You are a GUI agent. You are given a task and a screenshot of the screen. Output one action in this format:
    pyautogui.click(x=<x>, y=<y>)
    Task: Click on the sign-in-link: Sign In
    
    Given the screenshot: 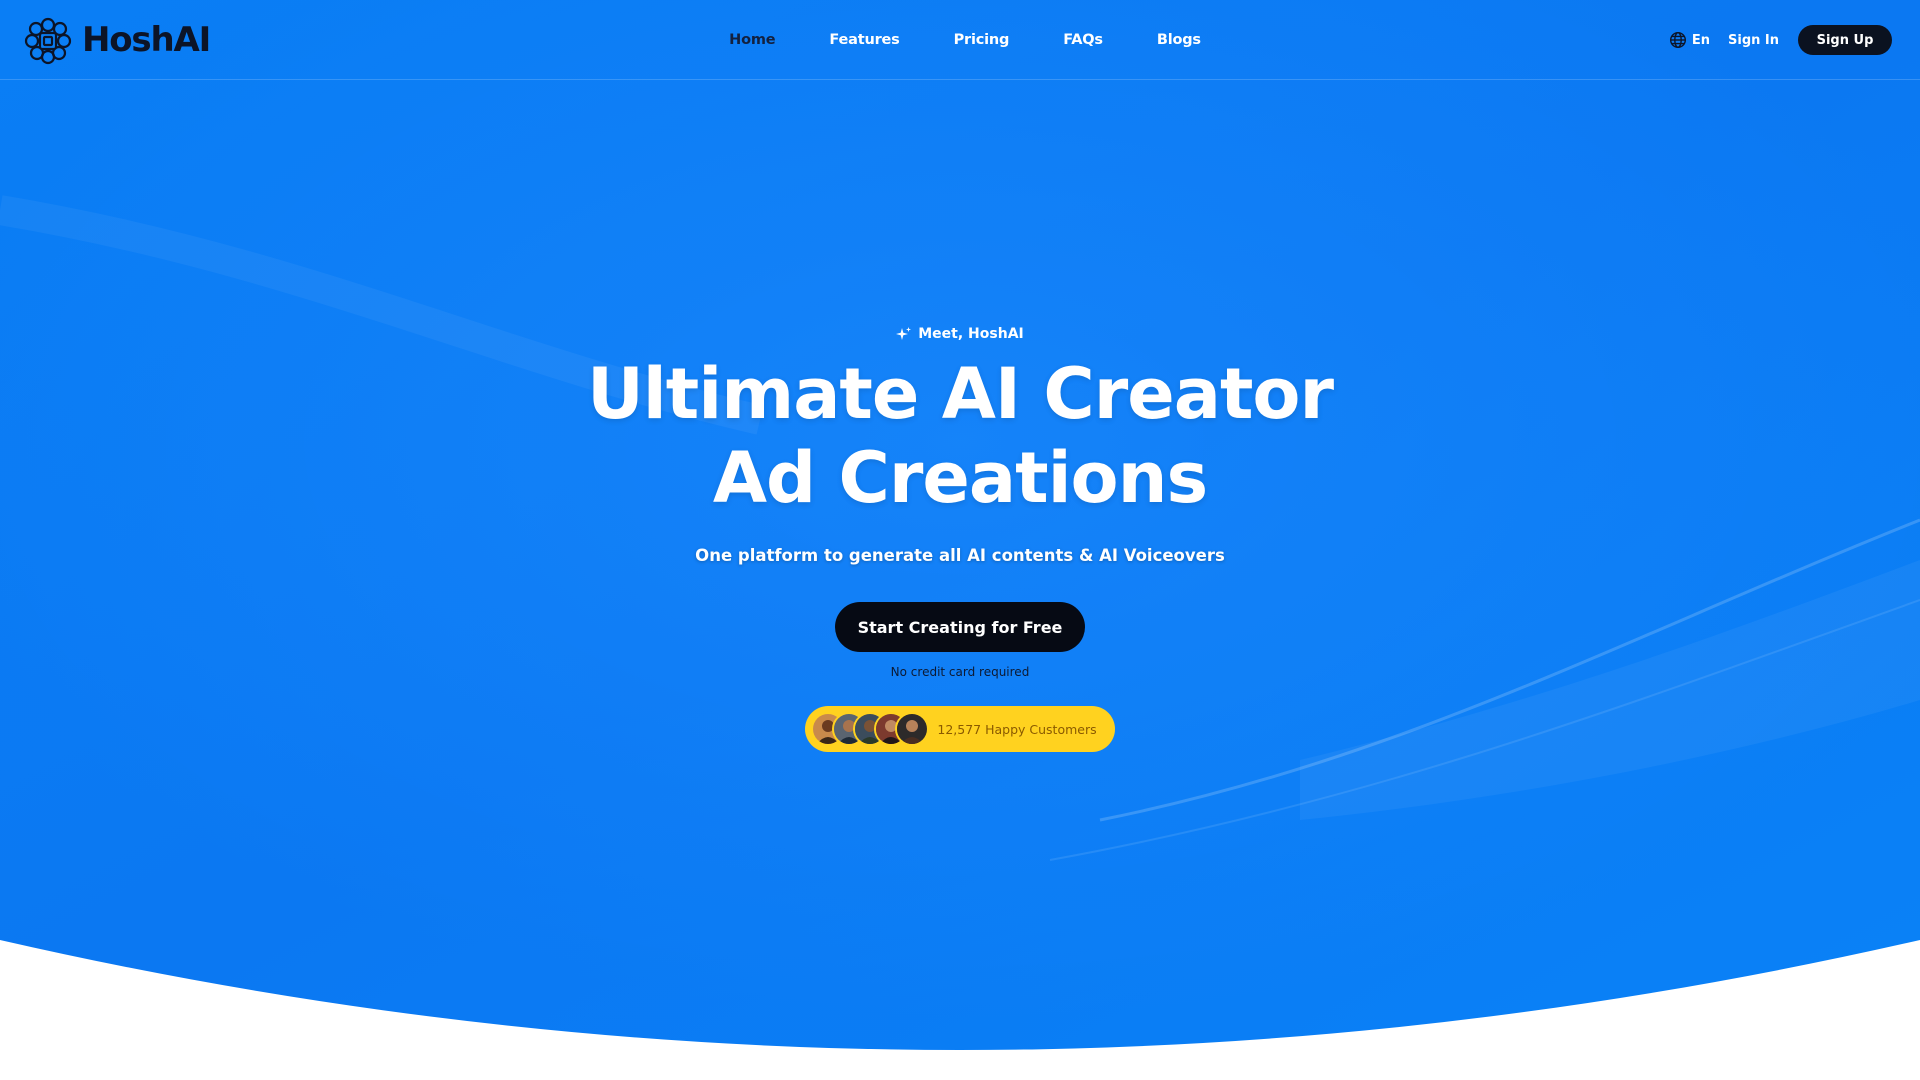 What is the action you would take?
    pyautogui.click(x=1753, y=40)
    